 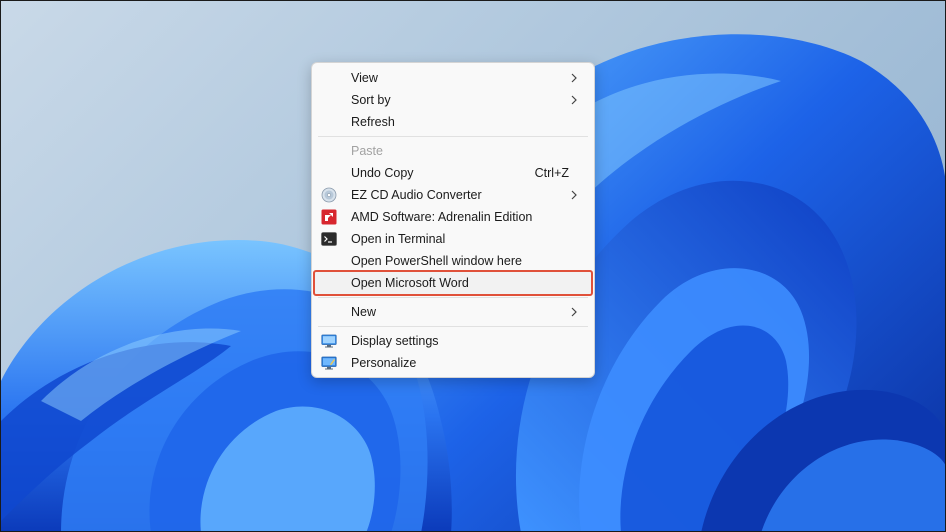 What do you see at coordinates (329, 217) in the screenshot?
I see `amd-icon` at bounding box center [329, 217].